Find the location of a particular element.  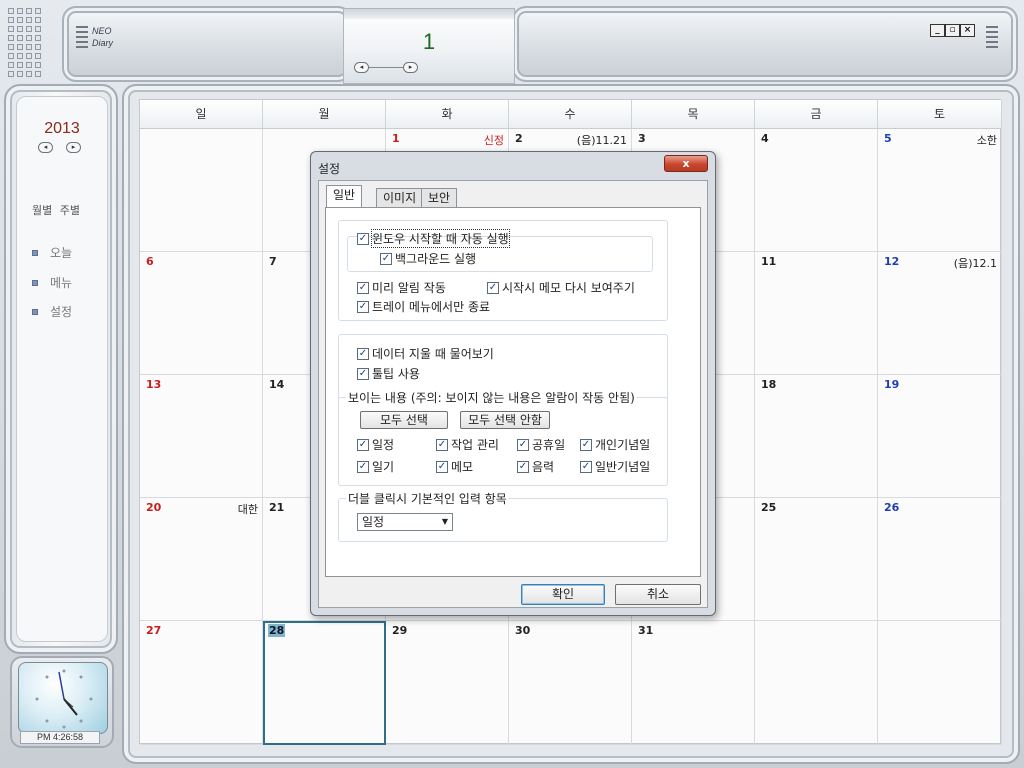

show-schedule-checkbox: ✓ 일정 is located at coordinates (375, 444).